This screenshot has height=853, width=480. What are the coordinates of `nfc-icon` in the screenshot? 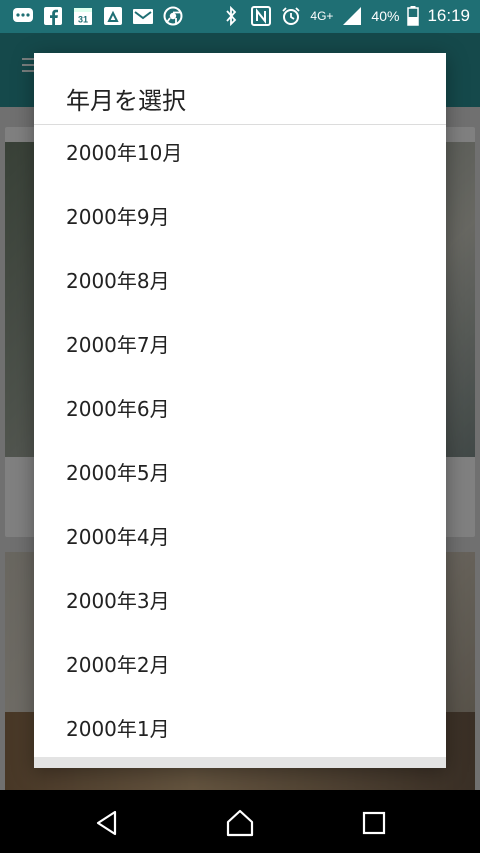 It's located at (261, 16).